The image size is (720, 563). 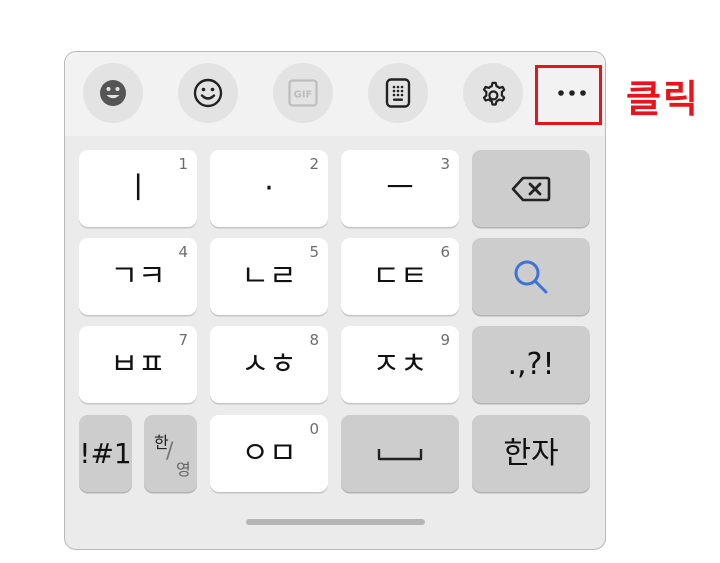 I want to click on key-number: 8, so click(x=314, y=340).